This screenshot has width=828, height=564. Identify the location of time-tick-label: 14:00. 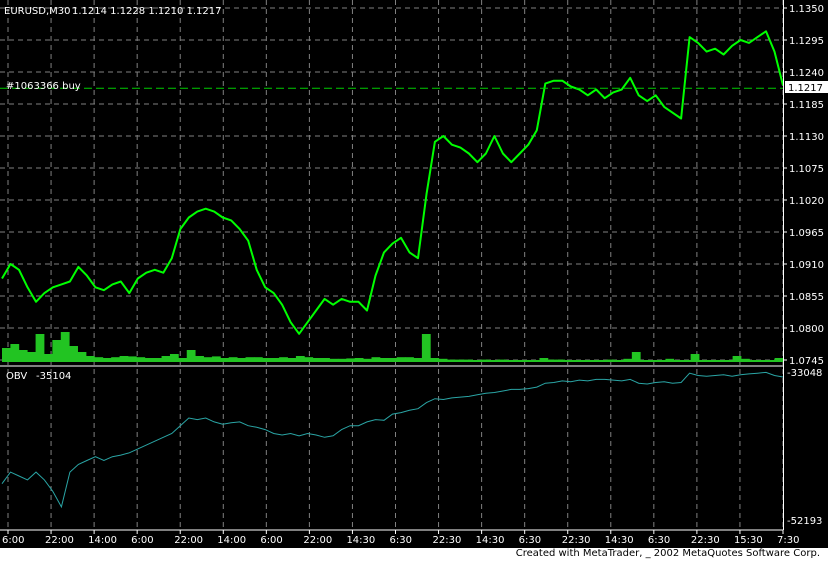
(102, 540).